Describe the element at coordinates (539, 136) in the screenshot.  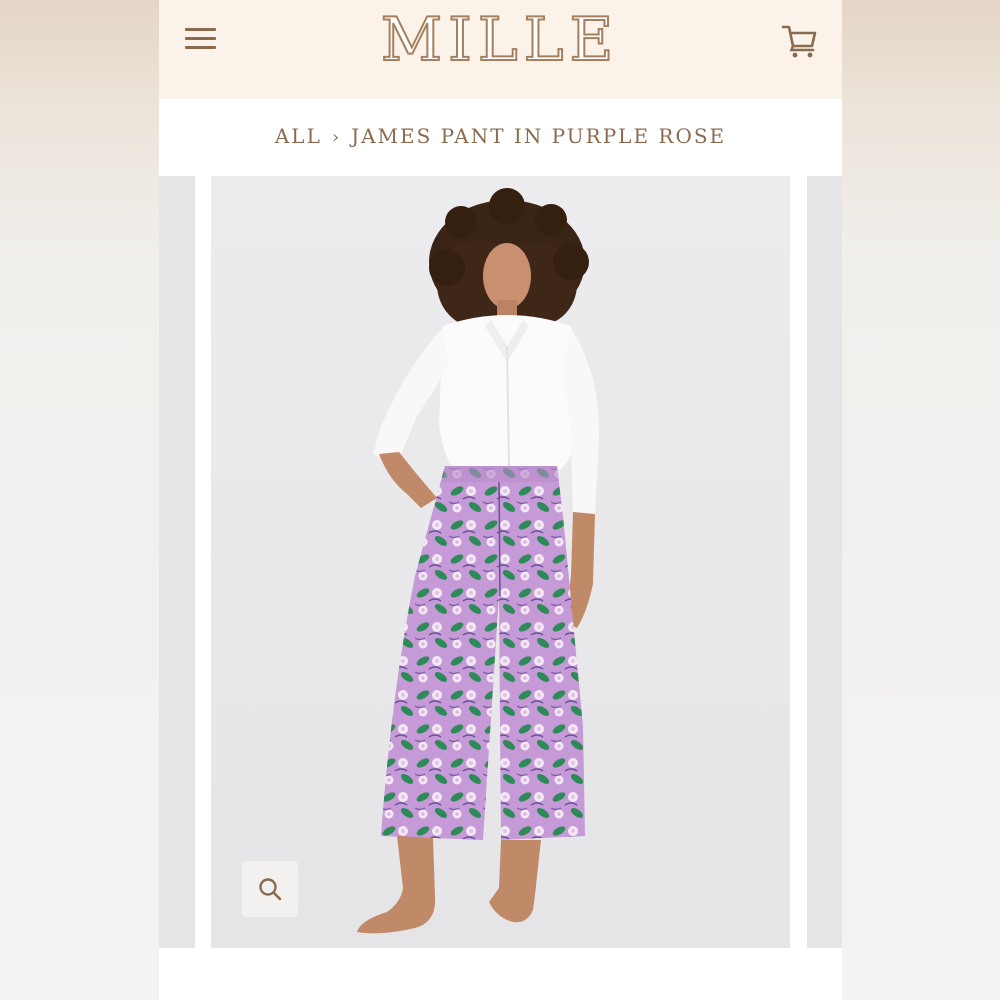
I see `breadcrumb-current: JAMES PANT IN PURPLE ROSE` at that location.